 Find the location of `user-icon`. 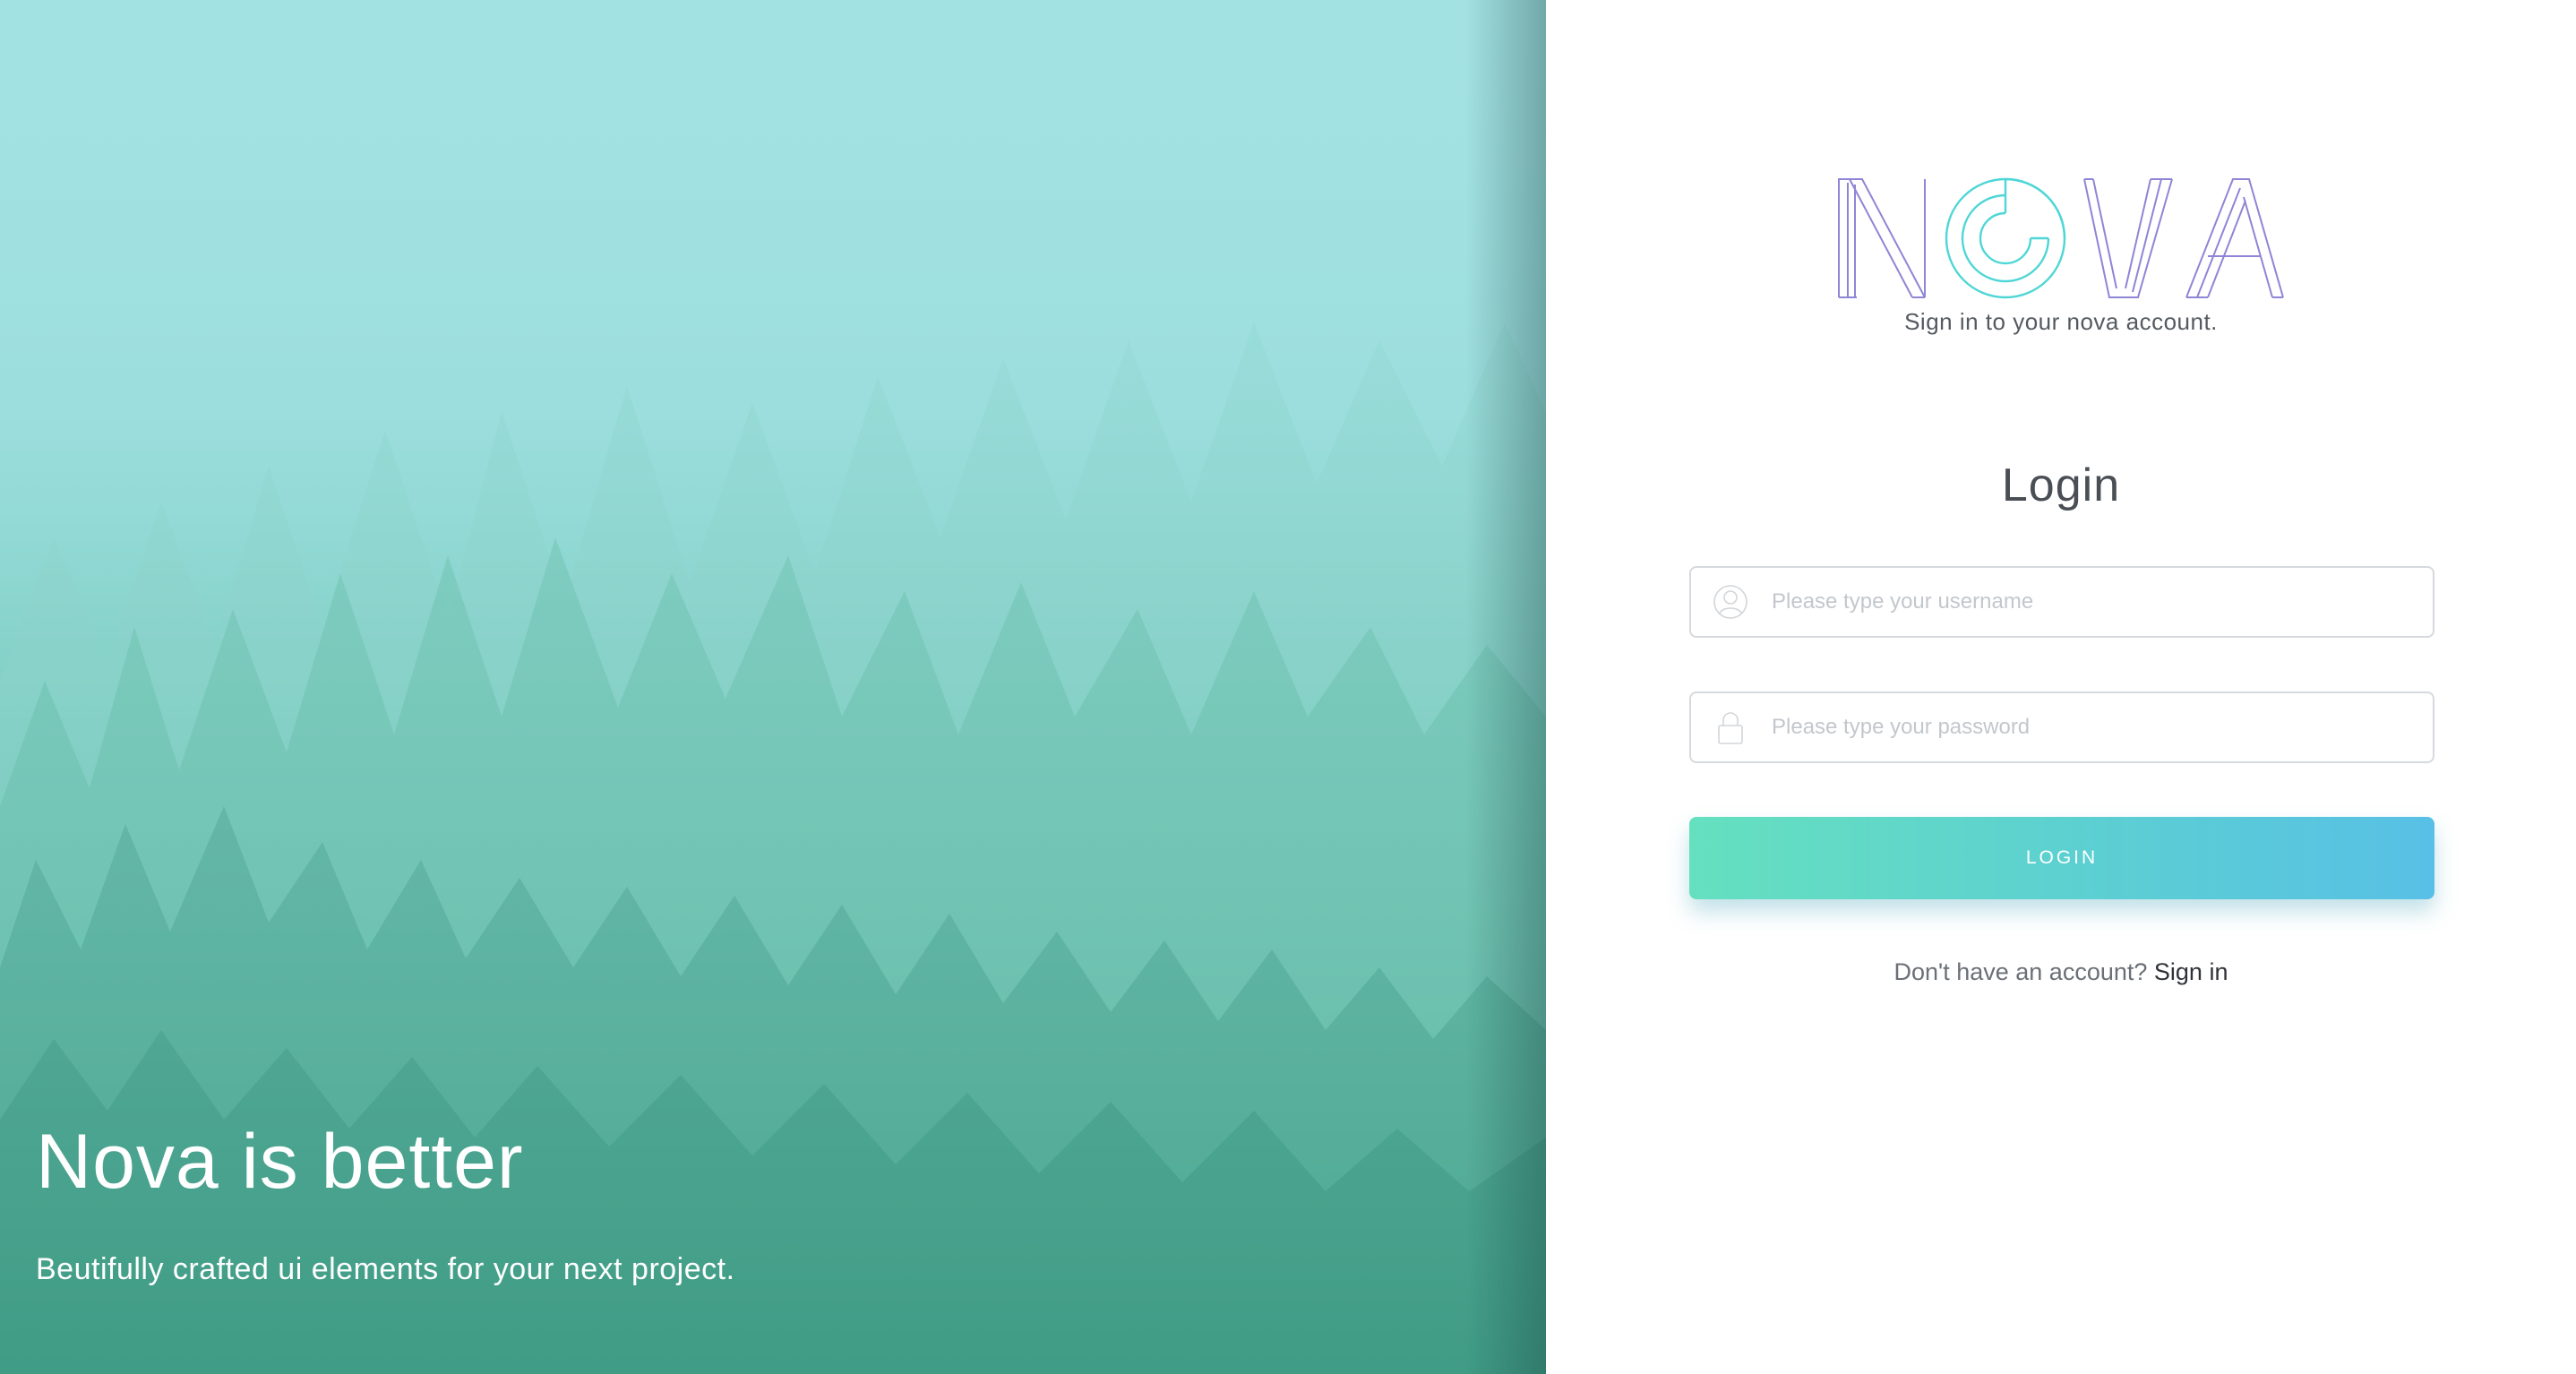

user-icon is located at coordinates (1730, 602).